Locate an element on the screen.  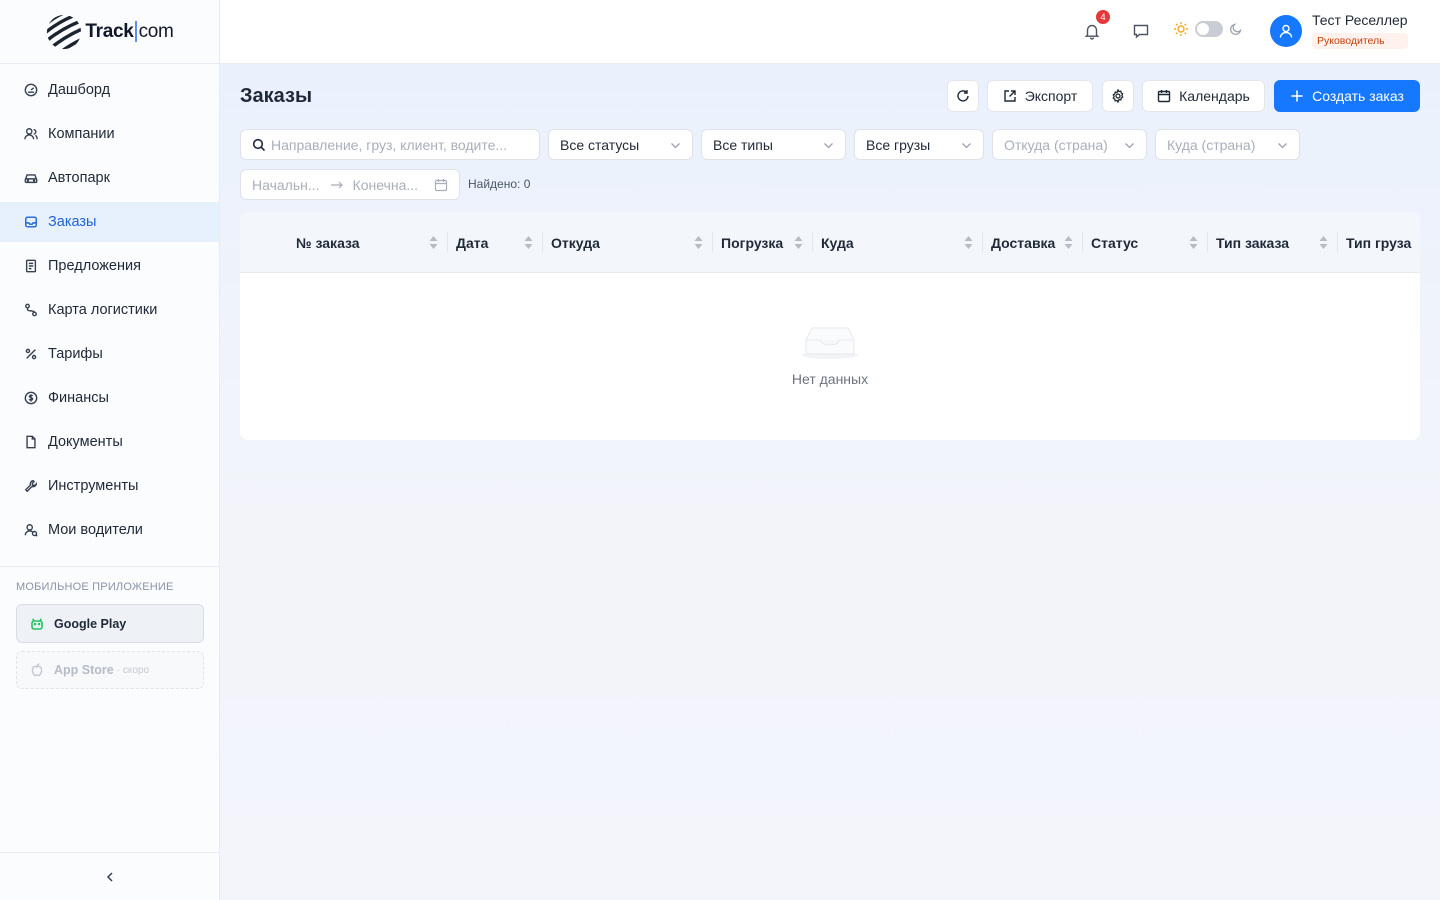
column-label: Куда is located at coordinates (837, 242).